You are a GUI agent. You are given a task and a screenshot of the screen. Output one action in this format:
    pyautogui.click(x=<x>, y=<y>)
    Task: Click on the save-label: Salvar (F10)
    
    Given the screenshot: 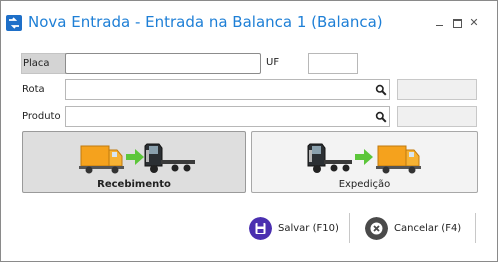 What is the action you would take?
    pyautogui.click(x=308, y=228)
    